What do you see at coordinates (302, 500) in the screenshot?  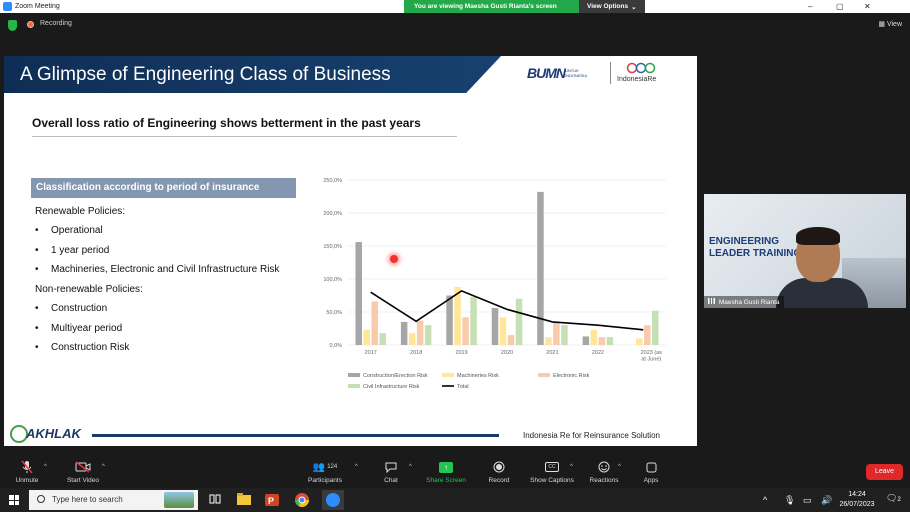 I see `chrome-icon` at bounding box center [302, 500].